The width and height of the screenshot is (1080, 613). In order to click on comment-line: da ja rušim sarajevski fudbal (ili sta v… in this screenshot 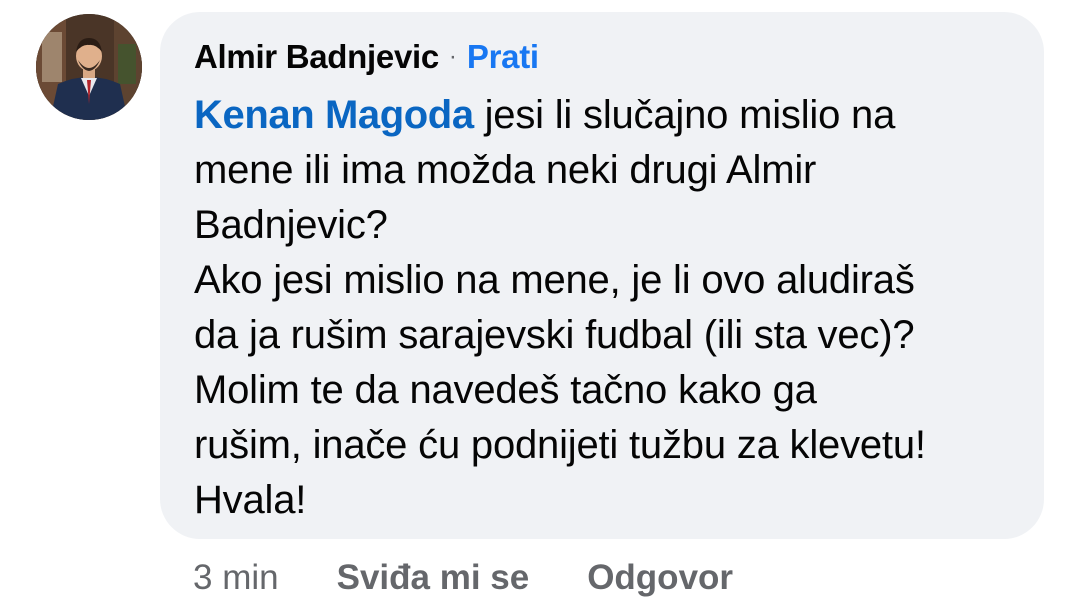, I will do `click(554, 335)`.